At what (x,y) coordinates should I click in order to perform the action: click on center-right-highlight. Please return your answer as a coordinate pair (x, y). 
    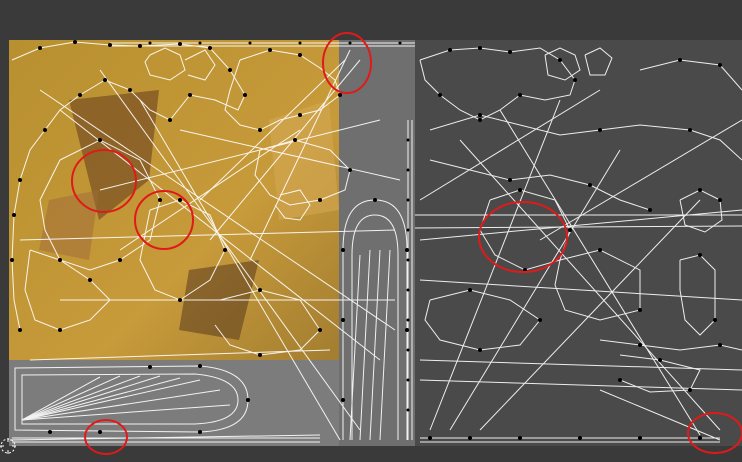
    Looking at the image, I should click on (523, 237).